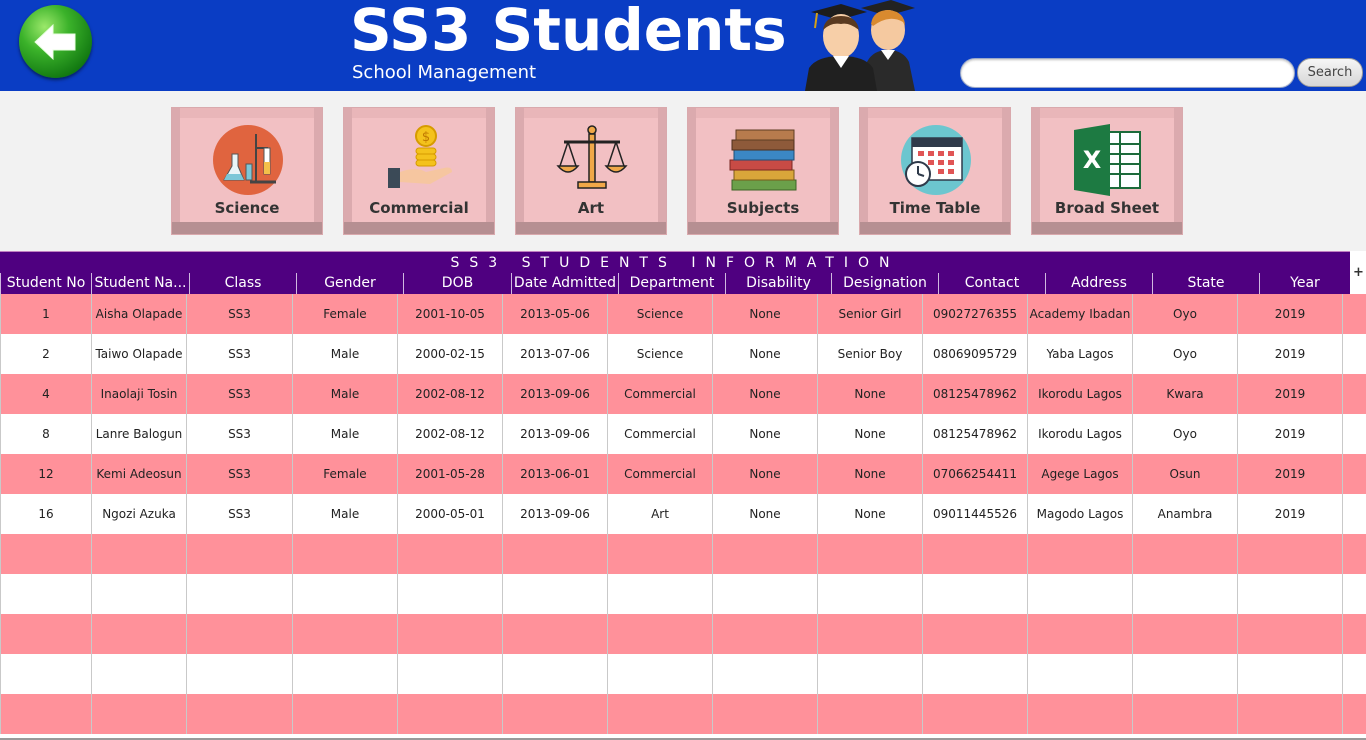 The image size is (1366, 740). I want to click on table-cell: 2000-05-01, so click(449, 514).